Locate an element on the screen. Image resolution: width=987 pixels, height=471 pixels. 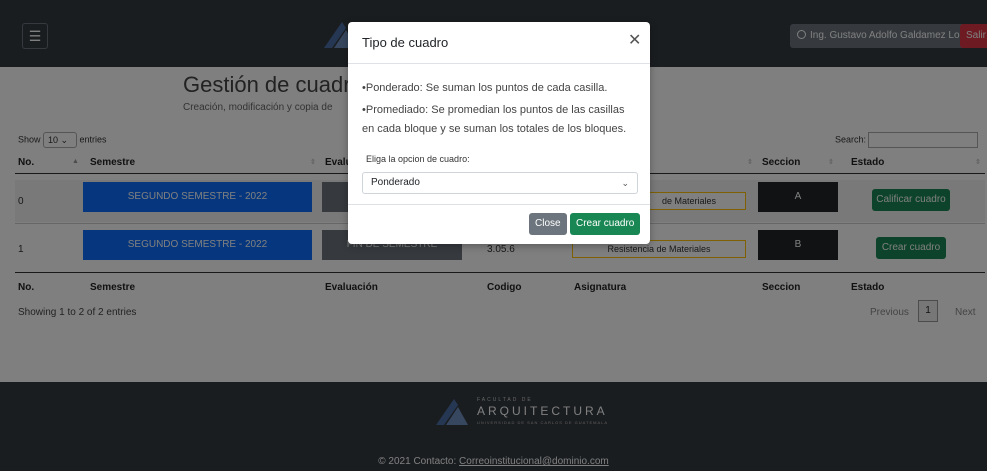
cuadro-type-select: Ponderado ⌄ is located at coordinates (500, 183).